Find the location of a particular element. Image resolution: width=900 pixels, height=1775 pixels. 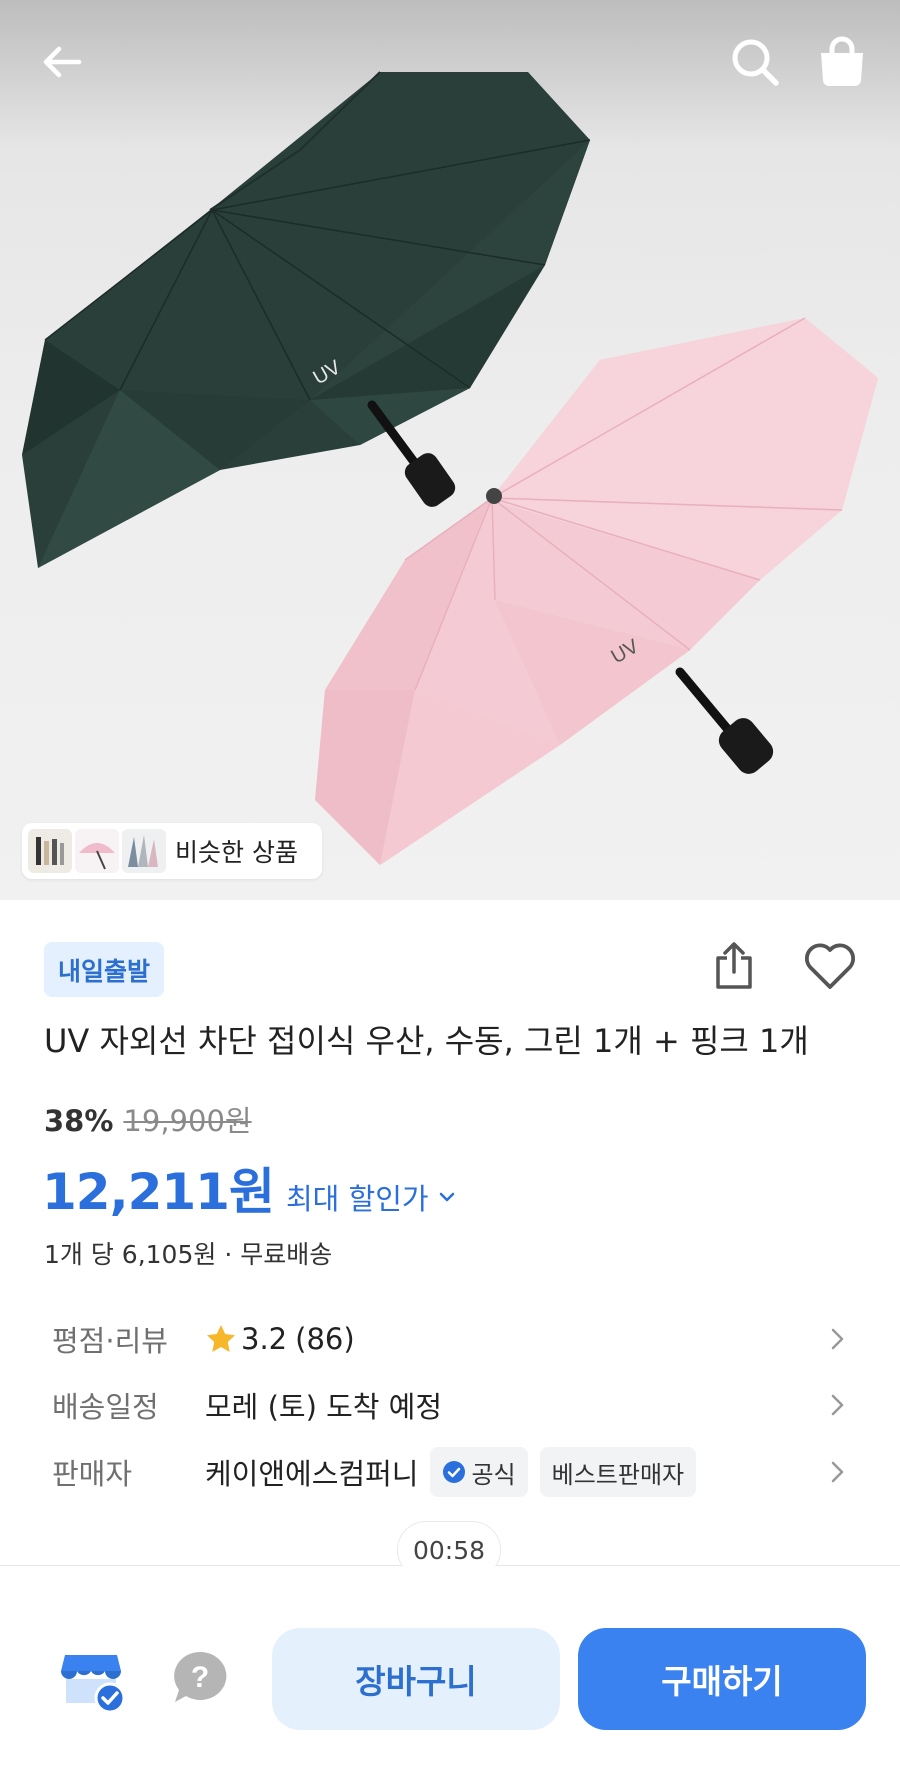

star-icon is located at coordinates (221, 1338).